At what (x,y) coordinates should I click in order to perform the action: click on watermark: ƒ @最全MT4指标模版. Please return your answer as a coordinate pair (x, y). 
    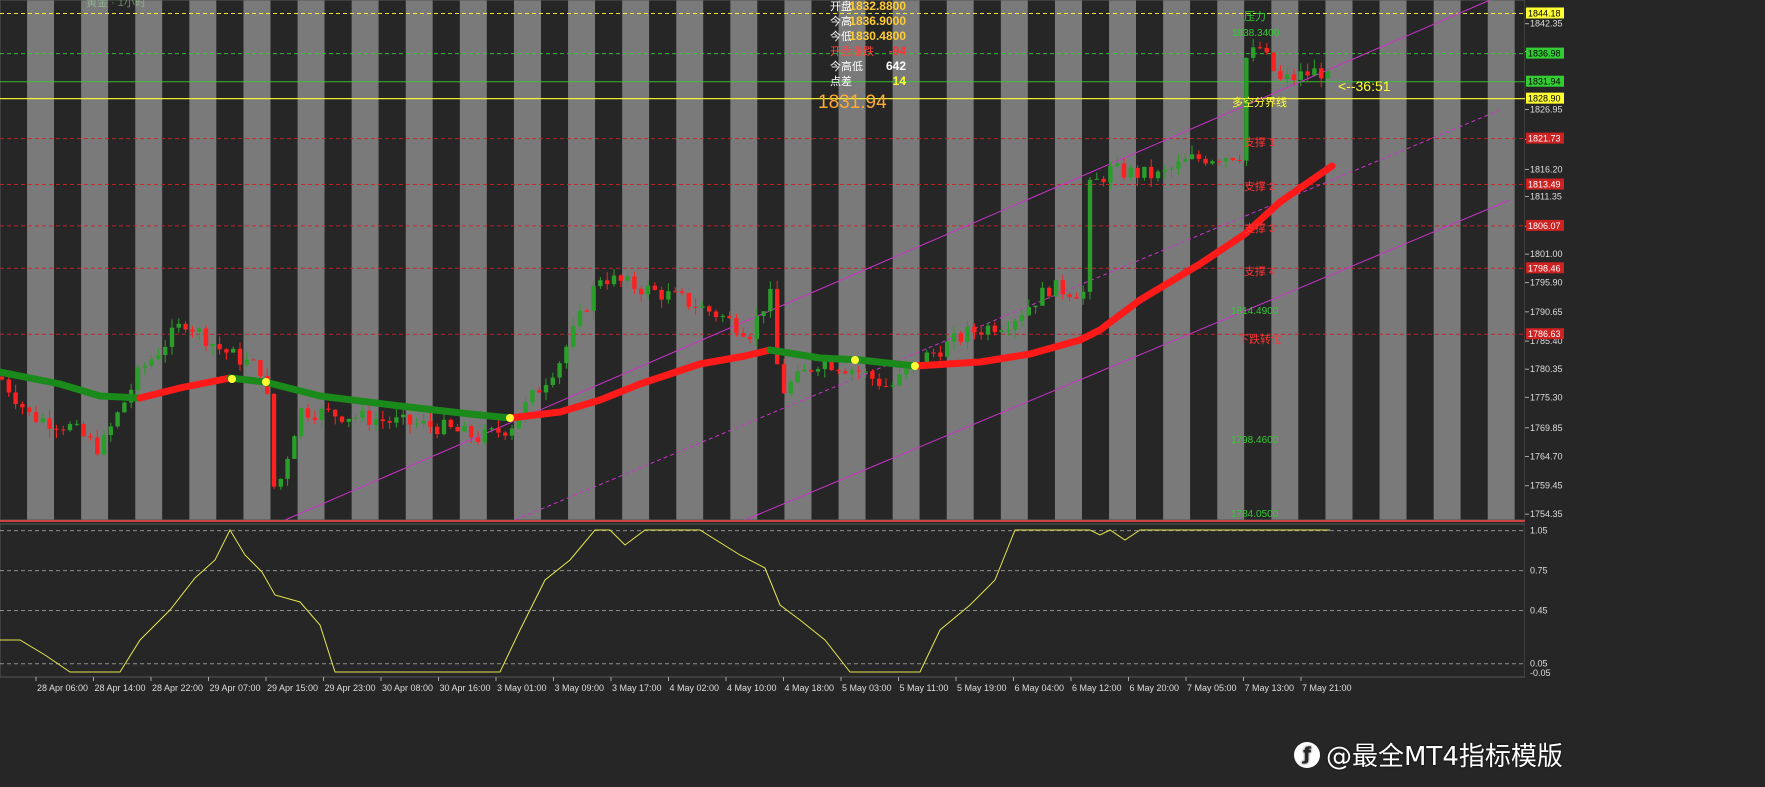
    Looking at the image, I should click on (1428, 754).